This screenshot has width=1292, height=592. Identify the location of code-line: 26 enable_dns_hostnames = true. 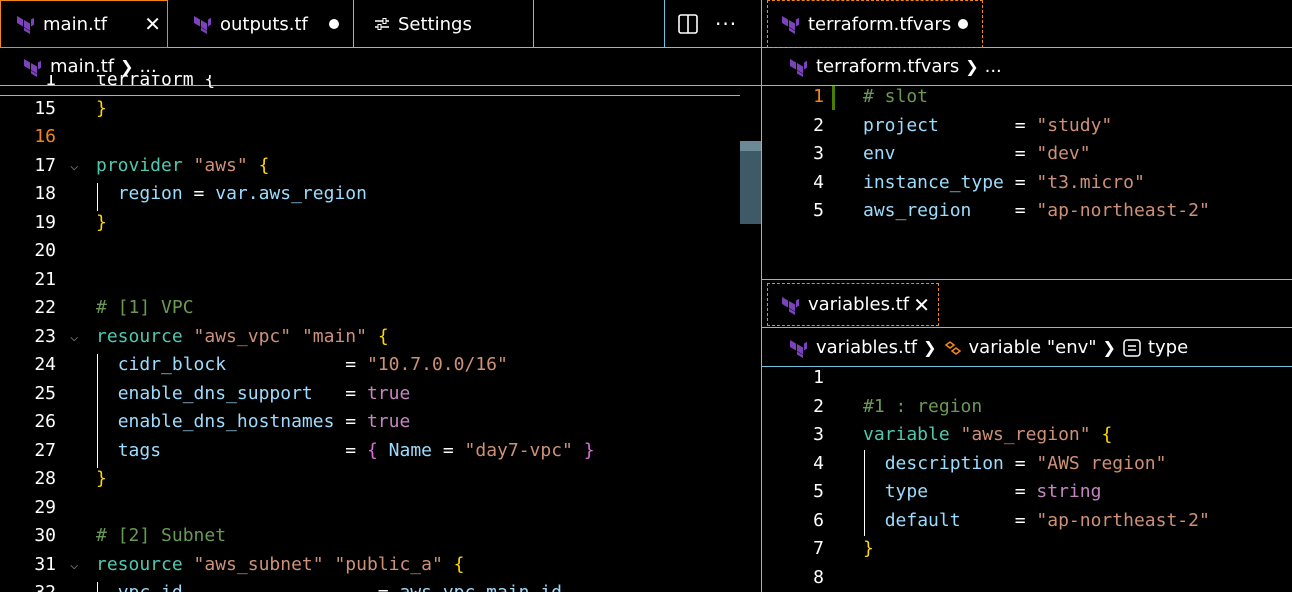
(370, 422).